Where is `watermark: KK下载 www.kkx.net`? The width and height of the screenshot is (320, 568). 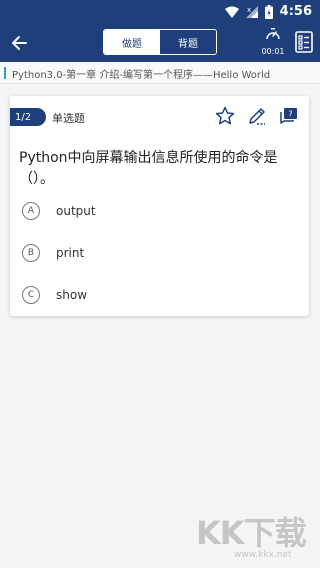
watermark: KK下载 www.kkx.net is located at coordinates (256, 536).